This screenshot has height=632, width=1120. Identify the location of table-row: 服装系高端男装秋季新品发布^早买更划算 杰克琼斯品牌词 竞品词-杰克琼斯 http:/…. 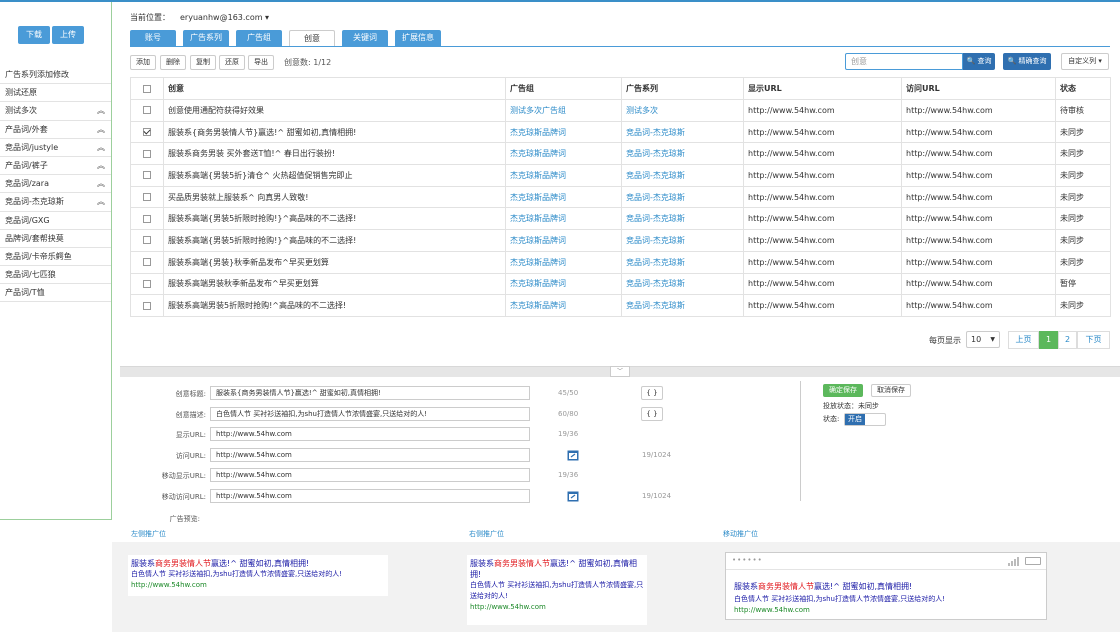
(620, 284).